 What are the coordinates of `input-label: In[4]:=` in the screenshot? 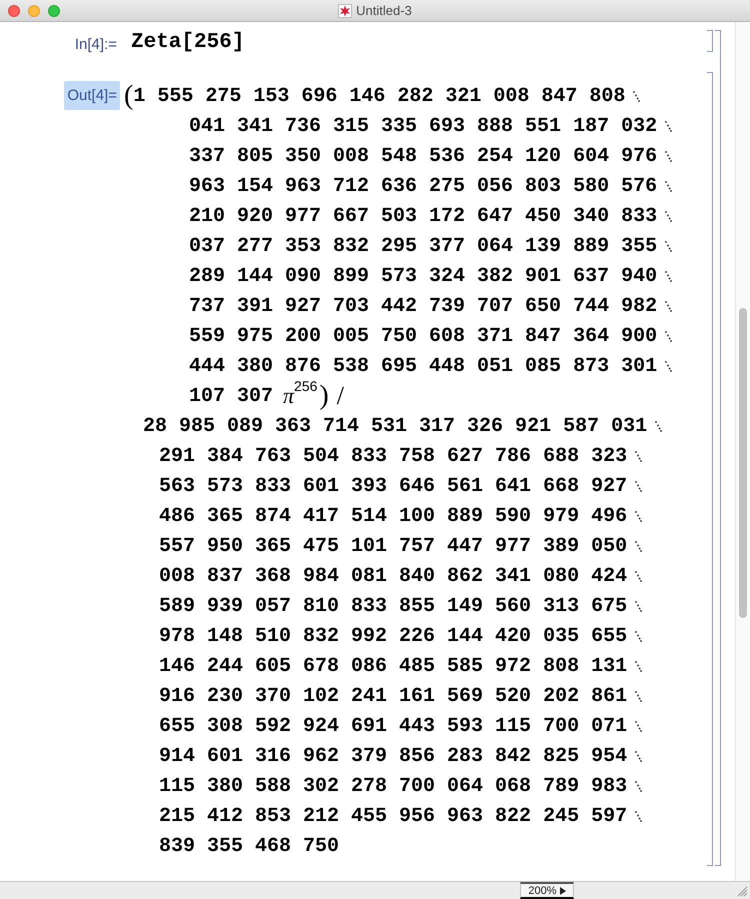 It's located at (96, 44).